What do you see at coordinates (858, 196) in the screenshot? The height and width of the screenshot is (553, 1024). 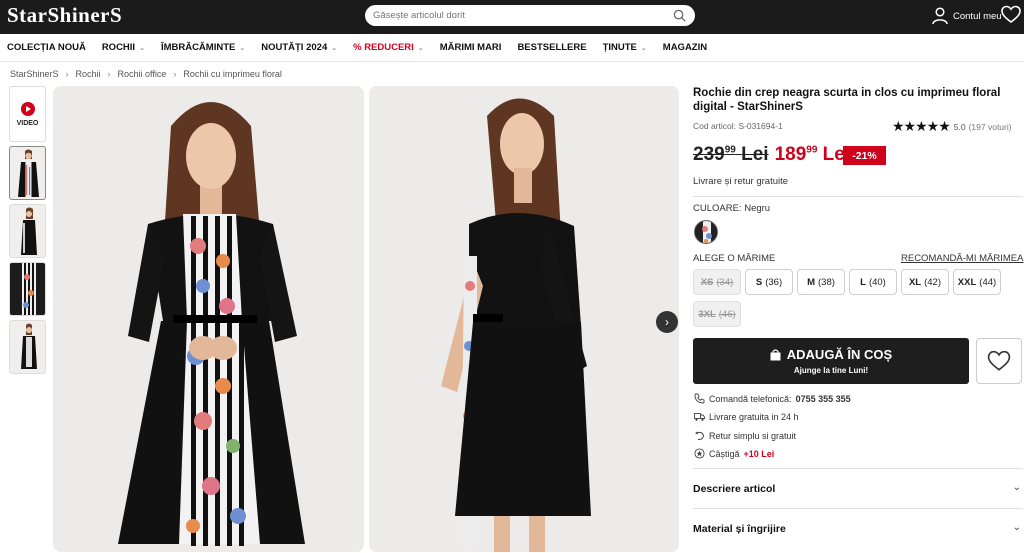 I see `divider` at bounding box center [858, 196].